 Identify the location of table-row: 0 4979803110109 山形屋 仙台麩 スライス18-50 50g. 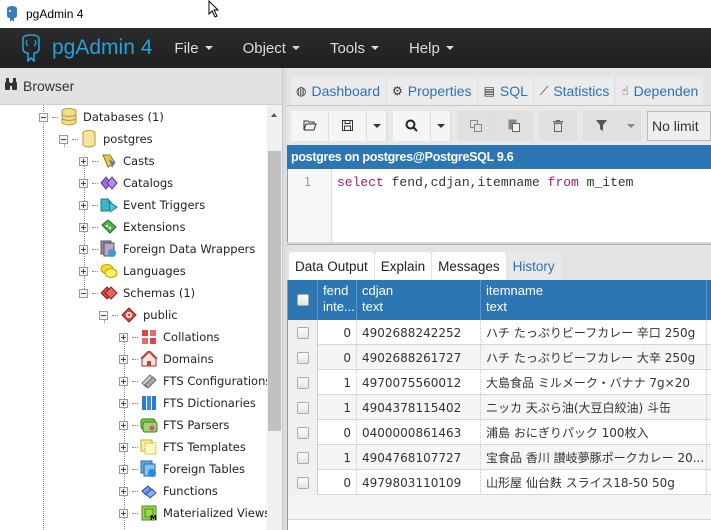
(499, 482).